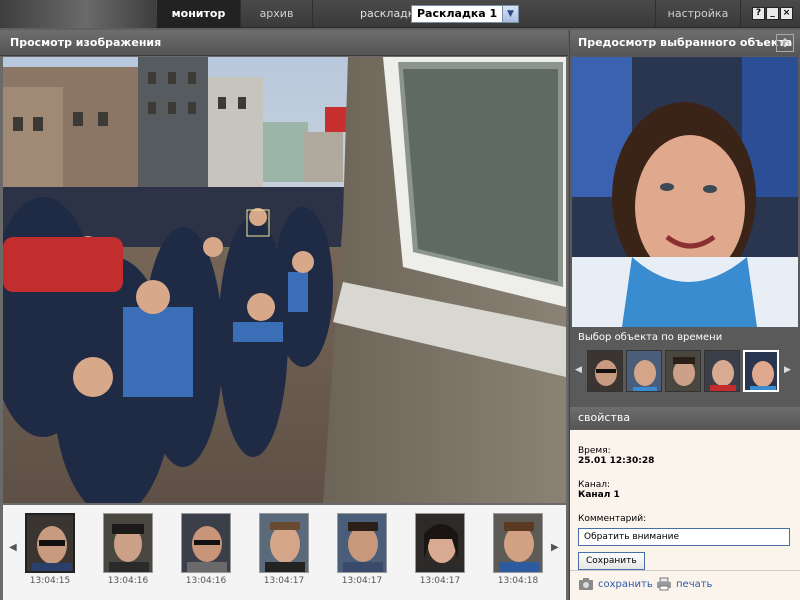 Image resolution: width=800 pixels, height=600 pixels. I want to click on preview-title: Предосмотр выбранного объекта, so click(685, 42).